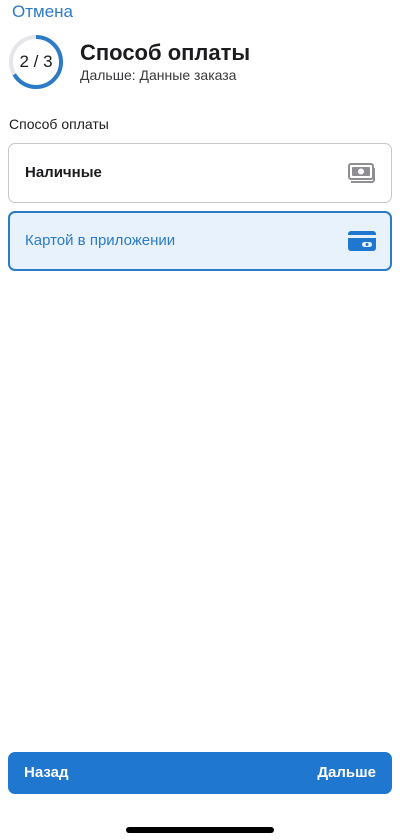 The width and height of the screenshot is (400, 840). I want to click on payment-option-card: Картой в приложении, so click(200, 241).